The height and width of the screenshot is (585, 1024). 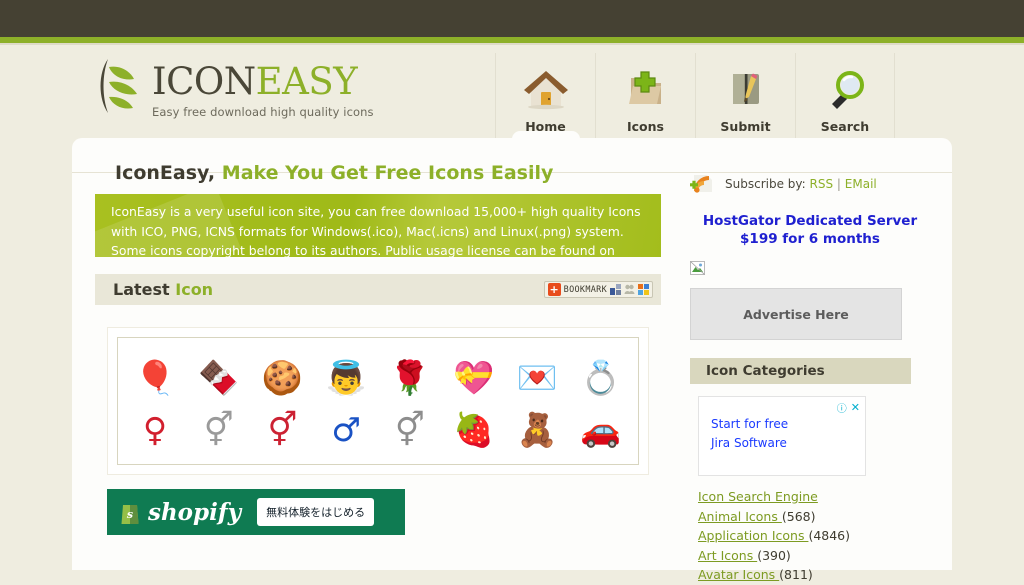 What do you see at coordinates (346, 429) in the screenshot?
I see `male-symbol-icon: ♂` at bounding box center [346, 429].